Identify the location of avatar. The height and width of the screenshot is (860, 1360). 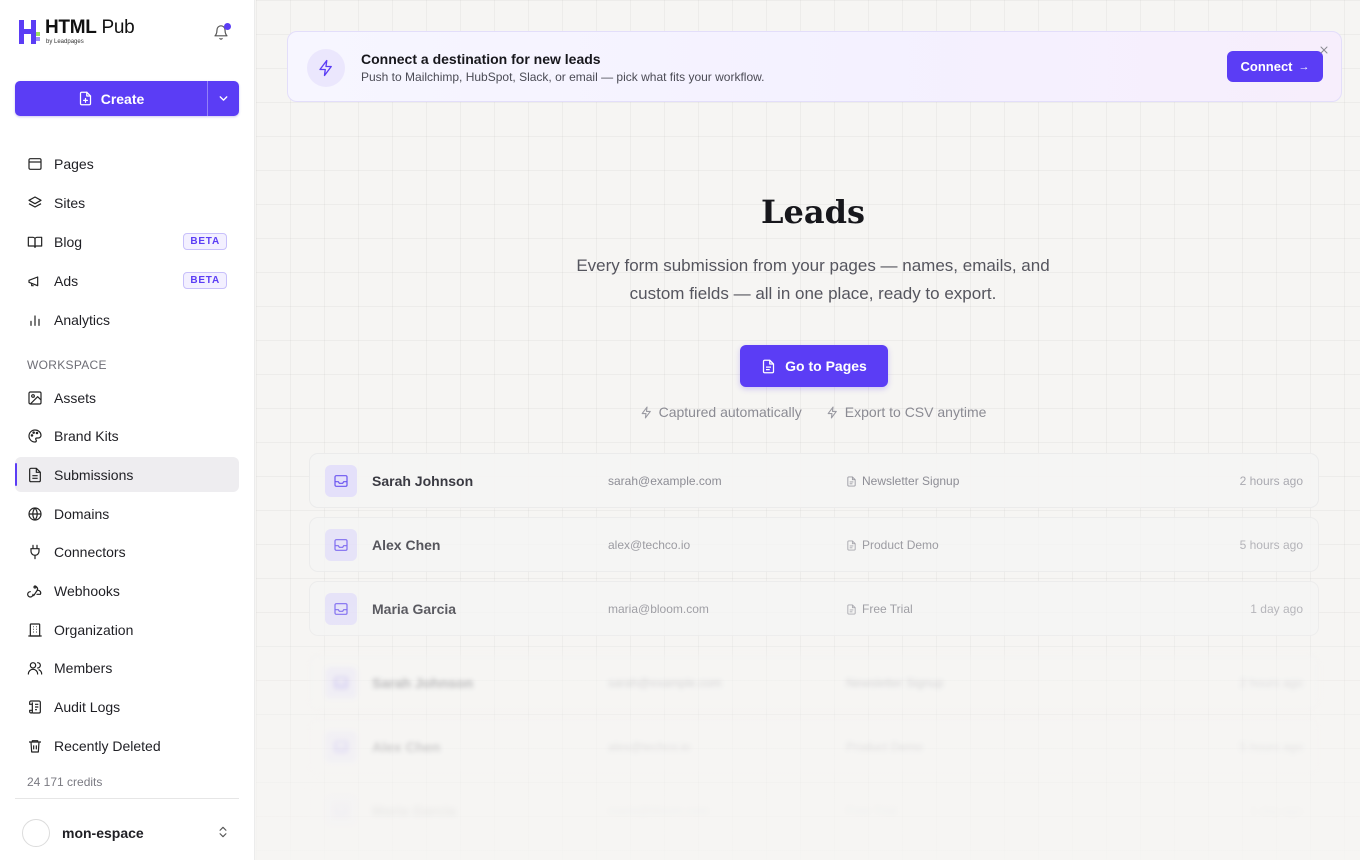
(36, 833).